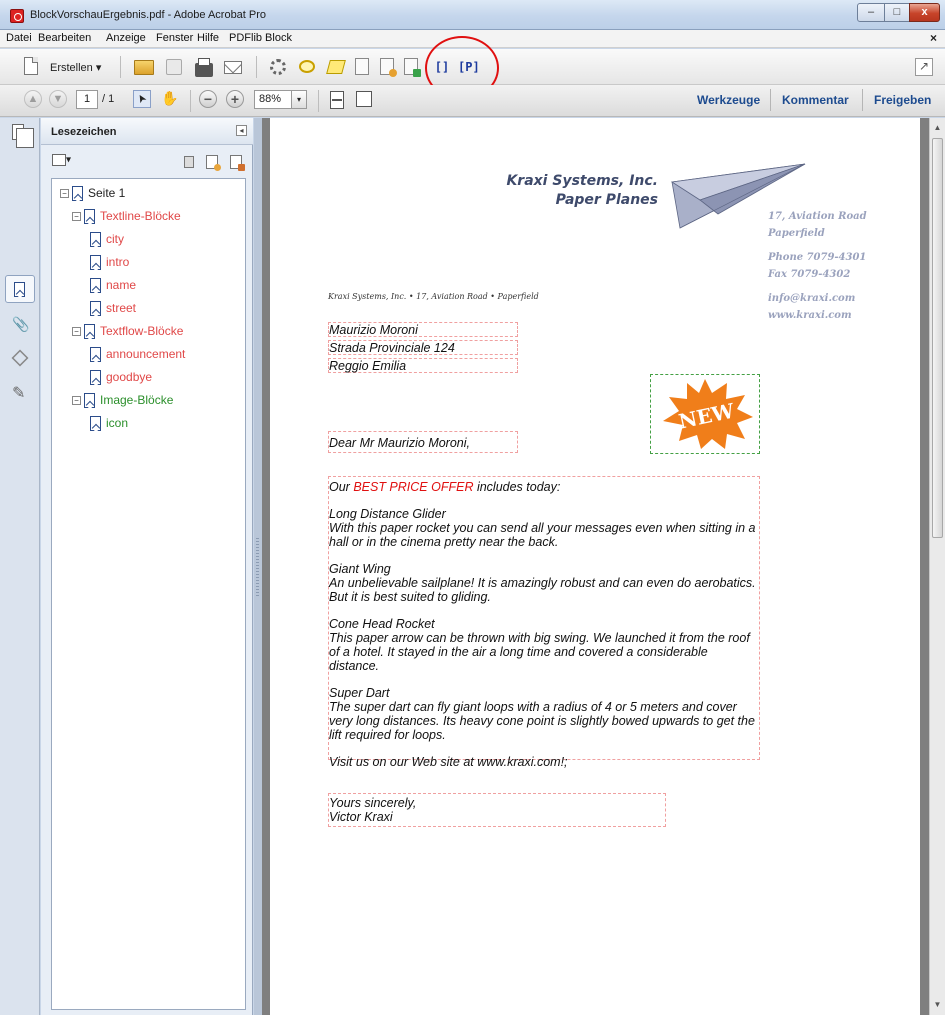  I want to click on bookmark-item: icon, so click(109, 423).